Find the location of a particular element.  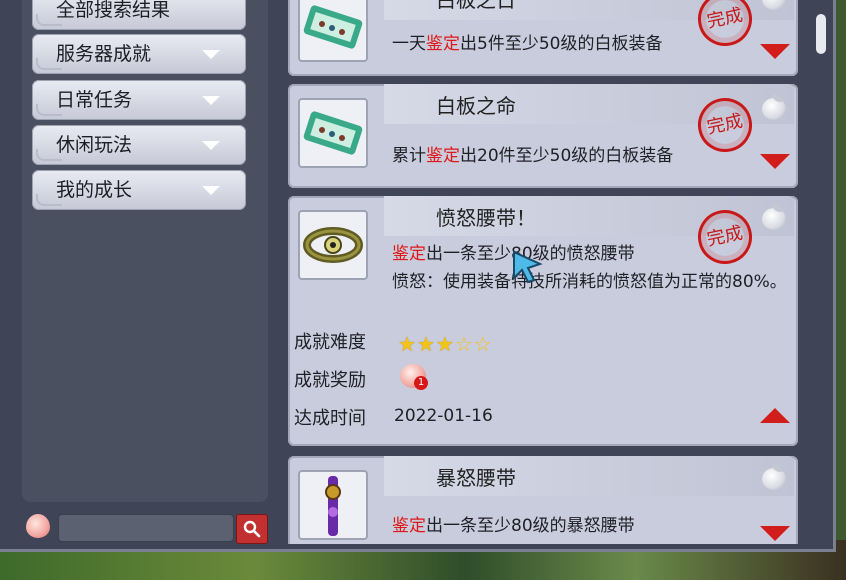

achievement-title: 白板之命 is located at coordinates (476, 106).